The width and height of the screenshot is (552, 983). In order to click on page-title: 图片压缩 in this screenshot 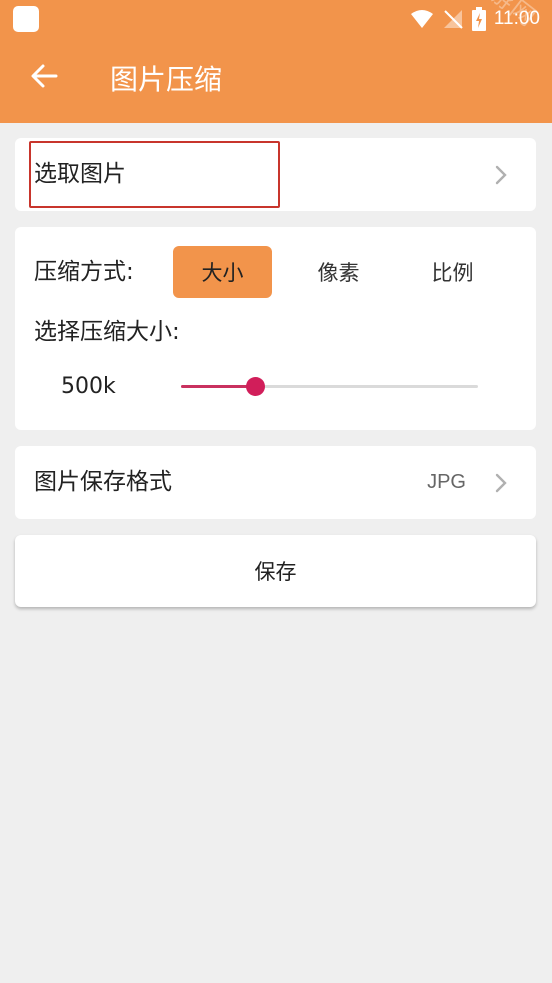, I will do `click(166, 79)`.